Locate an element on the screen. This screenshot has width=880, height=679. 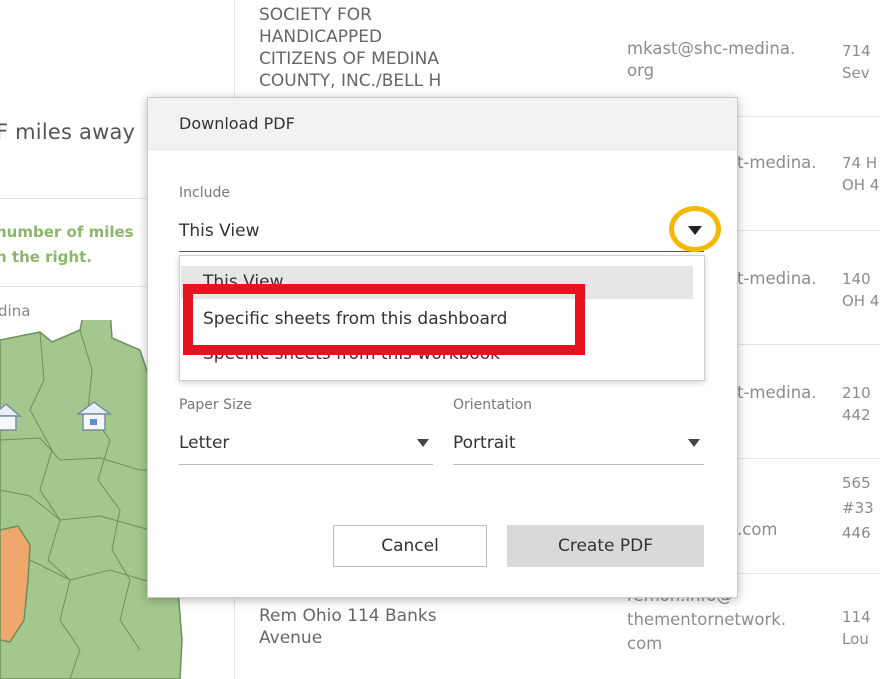
addr-line: Lou is located at coordinates (855, 639).